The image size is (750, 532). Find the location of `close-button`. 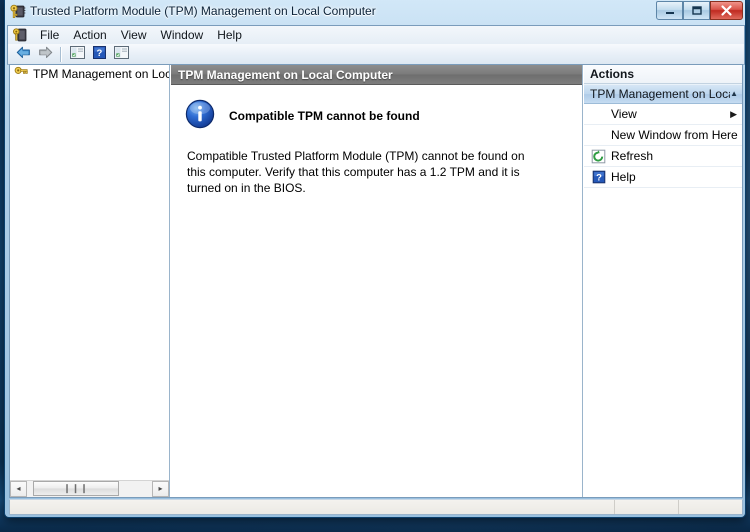

close-button is located at coordinates (726, 10).